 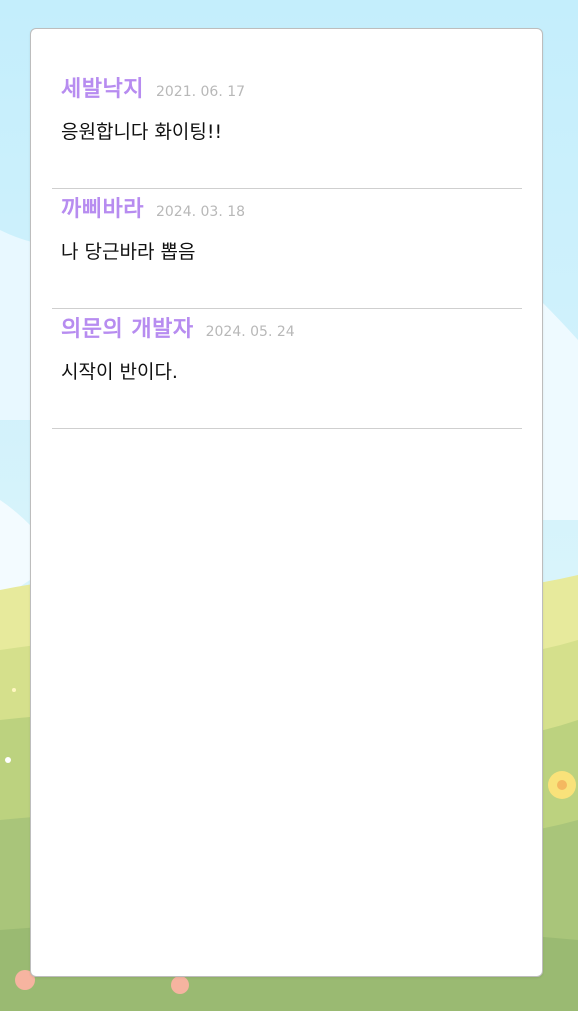 What do you see at coordinates (102, 209) in the screenshot?
I see `author-name: 까삐바라` at bounding box center [102, 209].